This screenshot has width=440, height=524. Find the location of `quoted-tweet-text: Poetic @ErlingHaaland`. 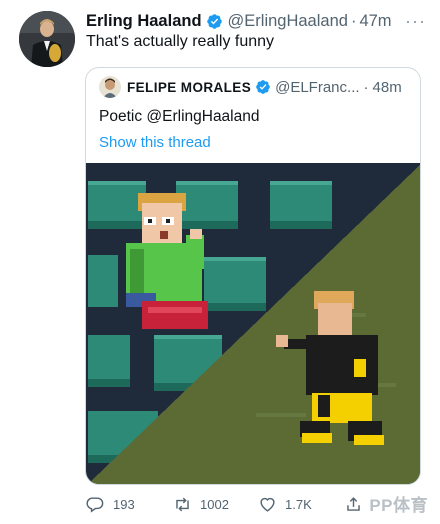

quoted-tweet-text: Poetic @ErlingHaaland is located at coordinates (179, 116).